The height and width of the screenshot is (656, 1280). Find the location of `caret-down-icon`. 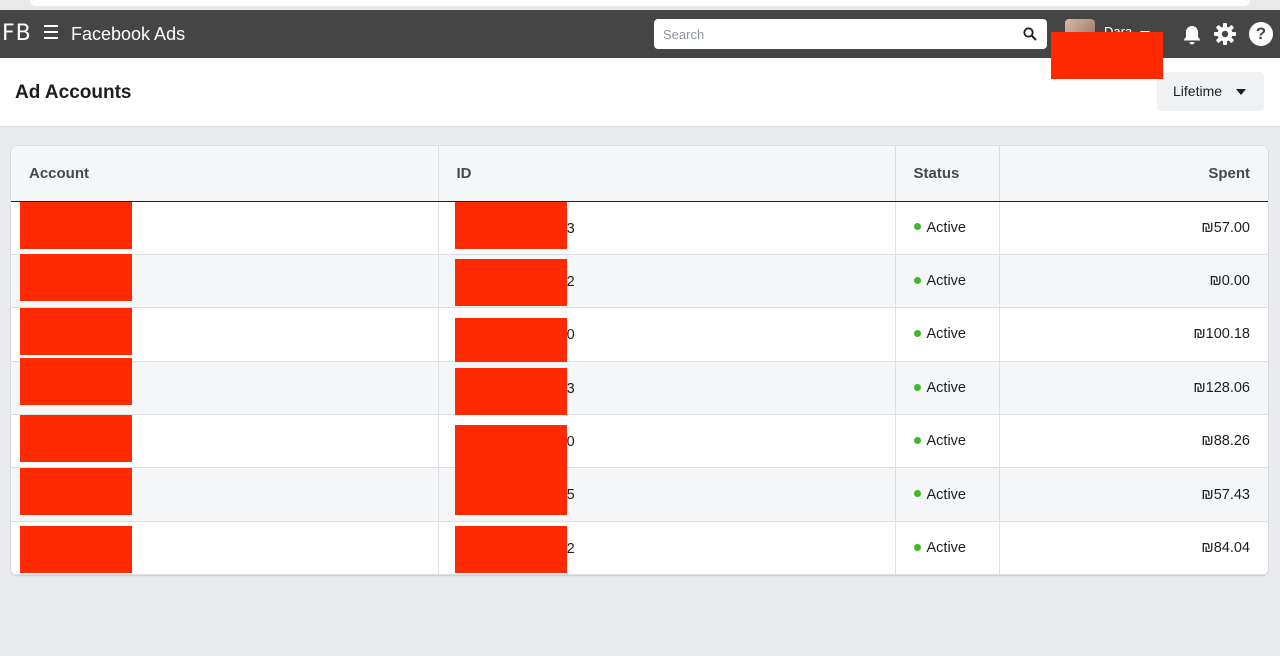

caret-down-icon is located at coordinates (1241, 92).